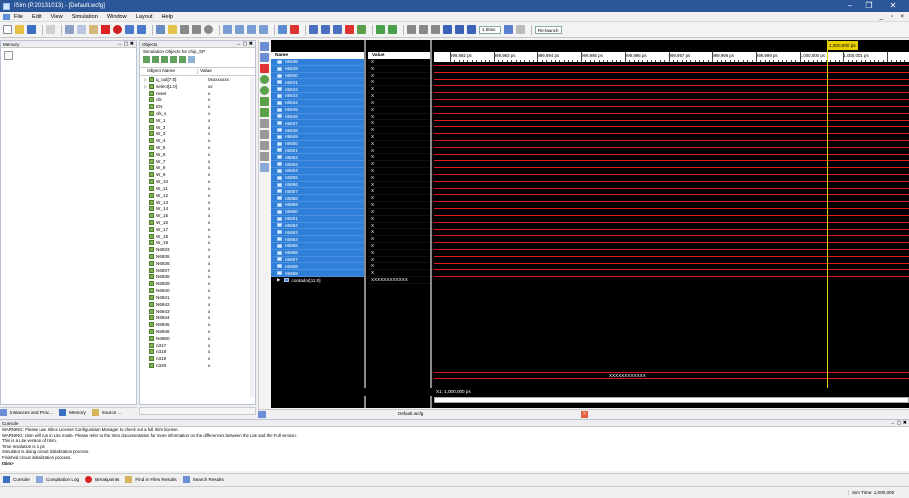 This screenshot has height=498, width=909. What do you see at coordinates (199, 358) in the screenshot?
I see `object-row: n319 x` at bounding box center [199, 358].